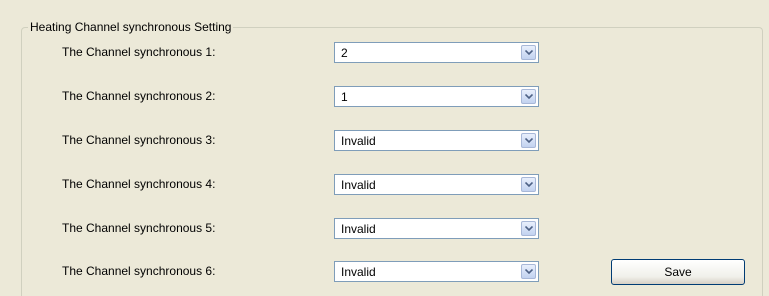 Image resolution: width=769 pixels, height=296 pixels. Describe the element at coordinates (139, 271) in the screenshot. I see `channel-sync-6-label: The Channel synchronous 6:` at that location.